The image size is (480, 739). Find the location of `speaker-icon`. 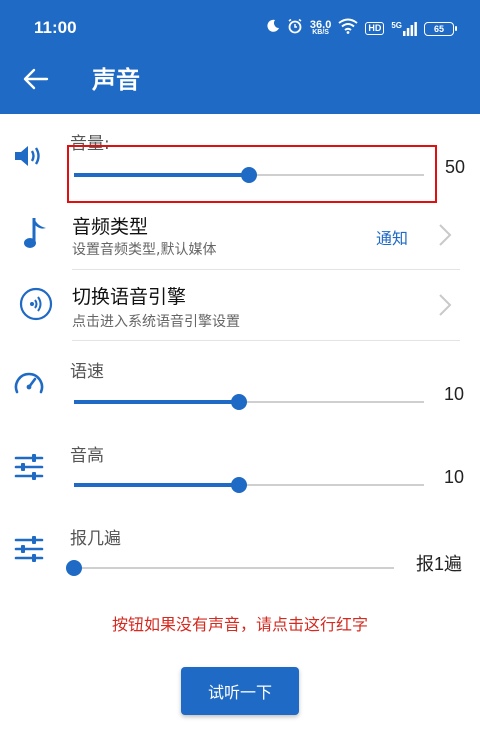

speaker-icon is located at coordinates (28, 156).